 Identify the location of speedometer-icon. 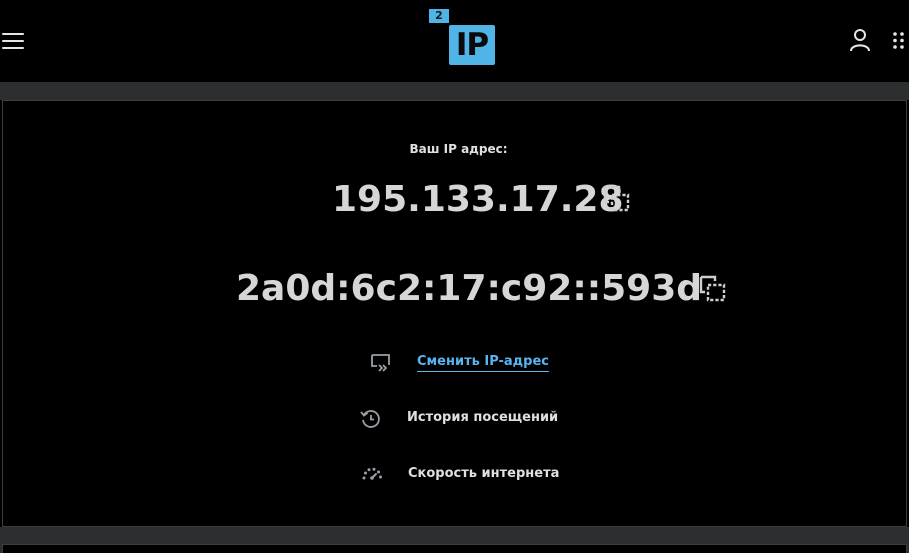
(372, 473).